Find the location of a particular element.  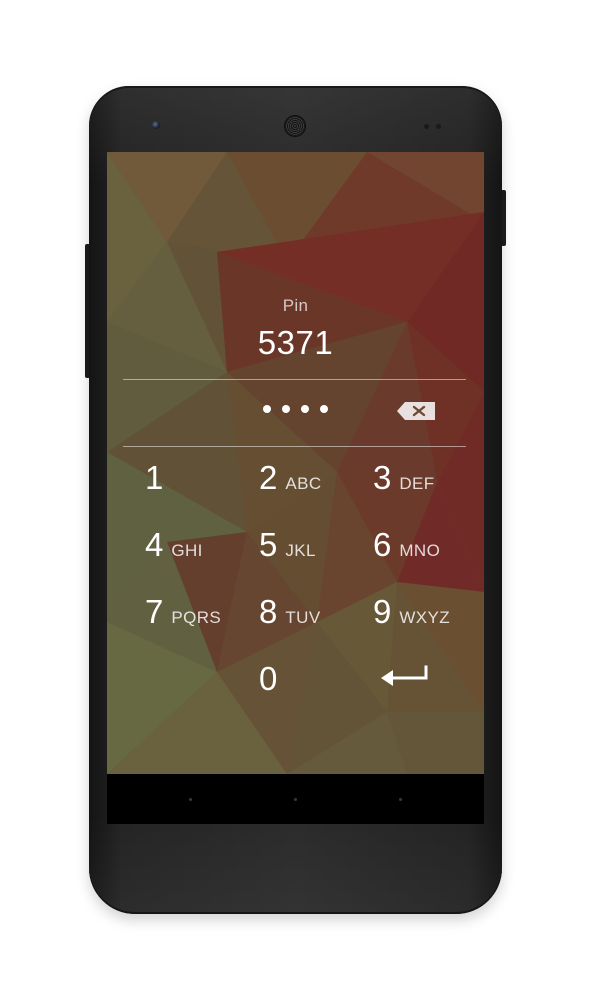

nav-home-dot is located at coordinates (295, 799).